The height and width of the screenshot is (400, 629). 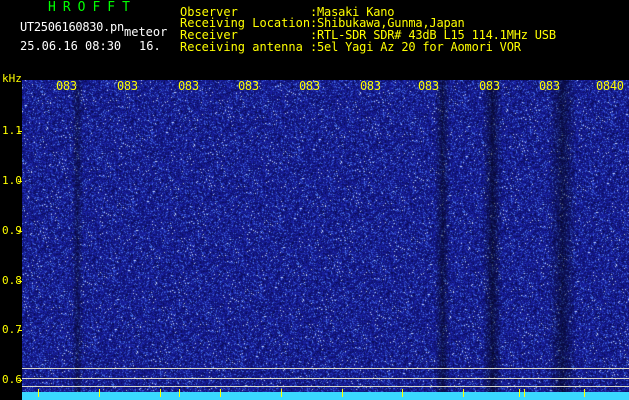 What do you see at coordinates (241, 47) in the screenshot?
I see `antenna-label: Receiving antenna` at bounding box center [241, 47].